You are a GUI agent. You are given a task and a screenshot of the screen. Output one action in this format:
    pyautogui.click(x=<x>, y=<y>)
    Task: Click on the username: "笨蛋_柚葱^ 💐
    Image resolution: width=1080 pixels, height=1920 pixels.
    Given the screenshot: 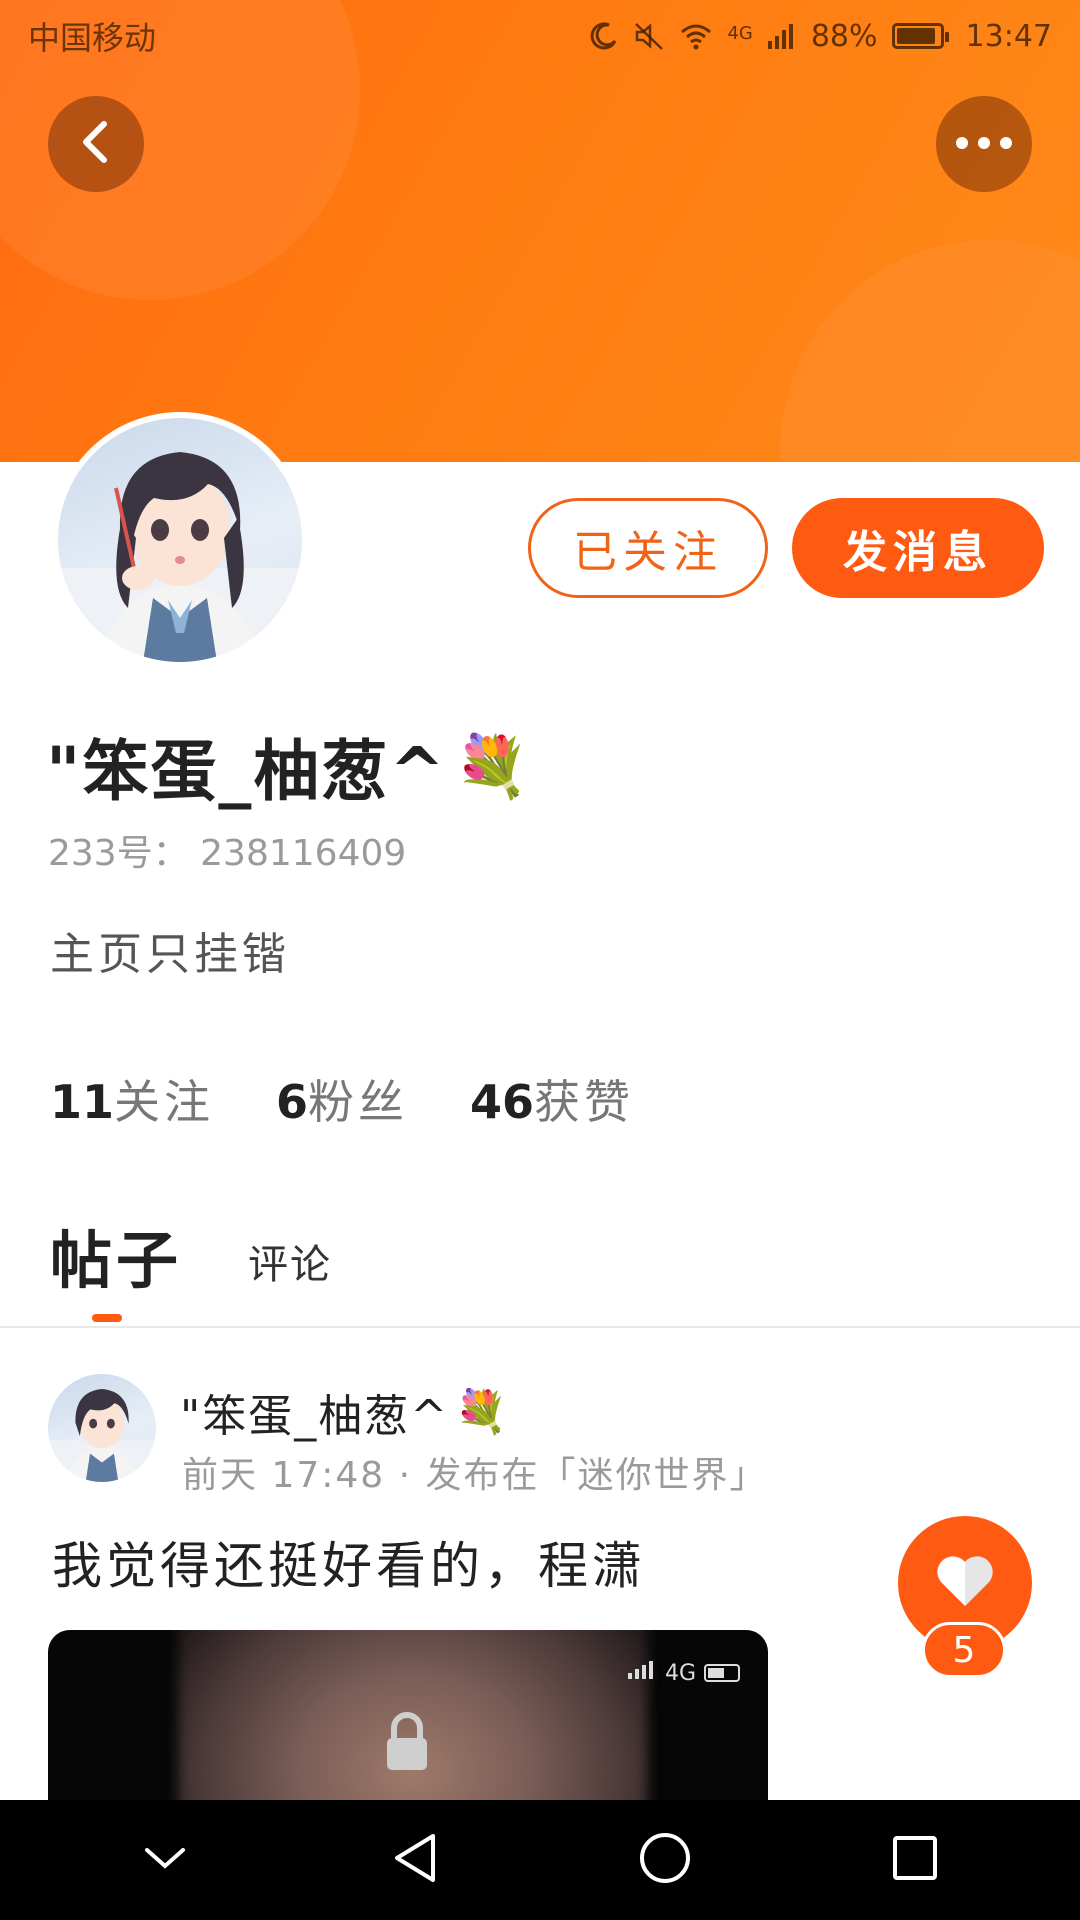 What is the action you would take?
    pyautogui.click(x=288, y=766)
    